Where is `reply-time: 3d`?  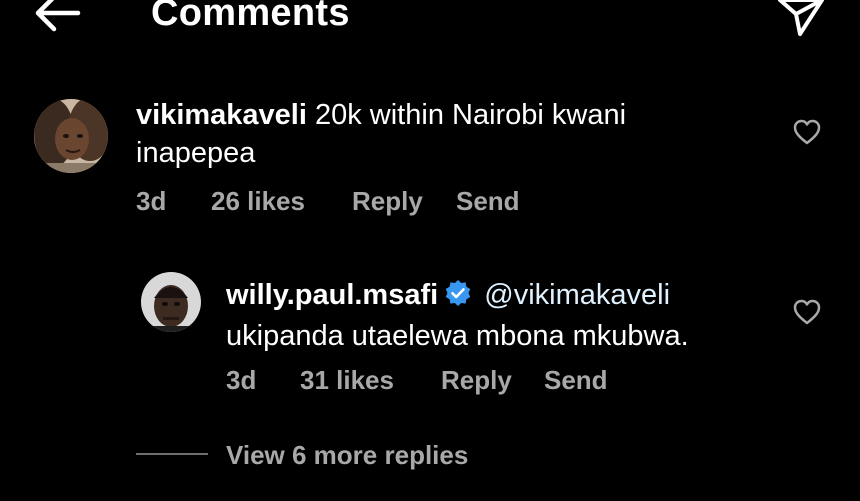 reply-time: 3d is located at coordinates (241, 380).